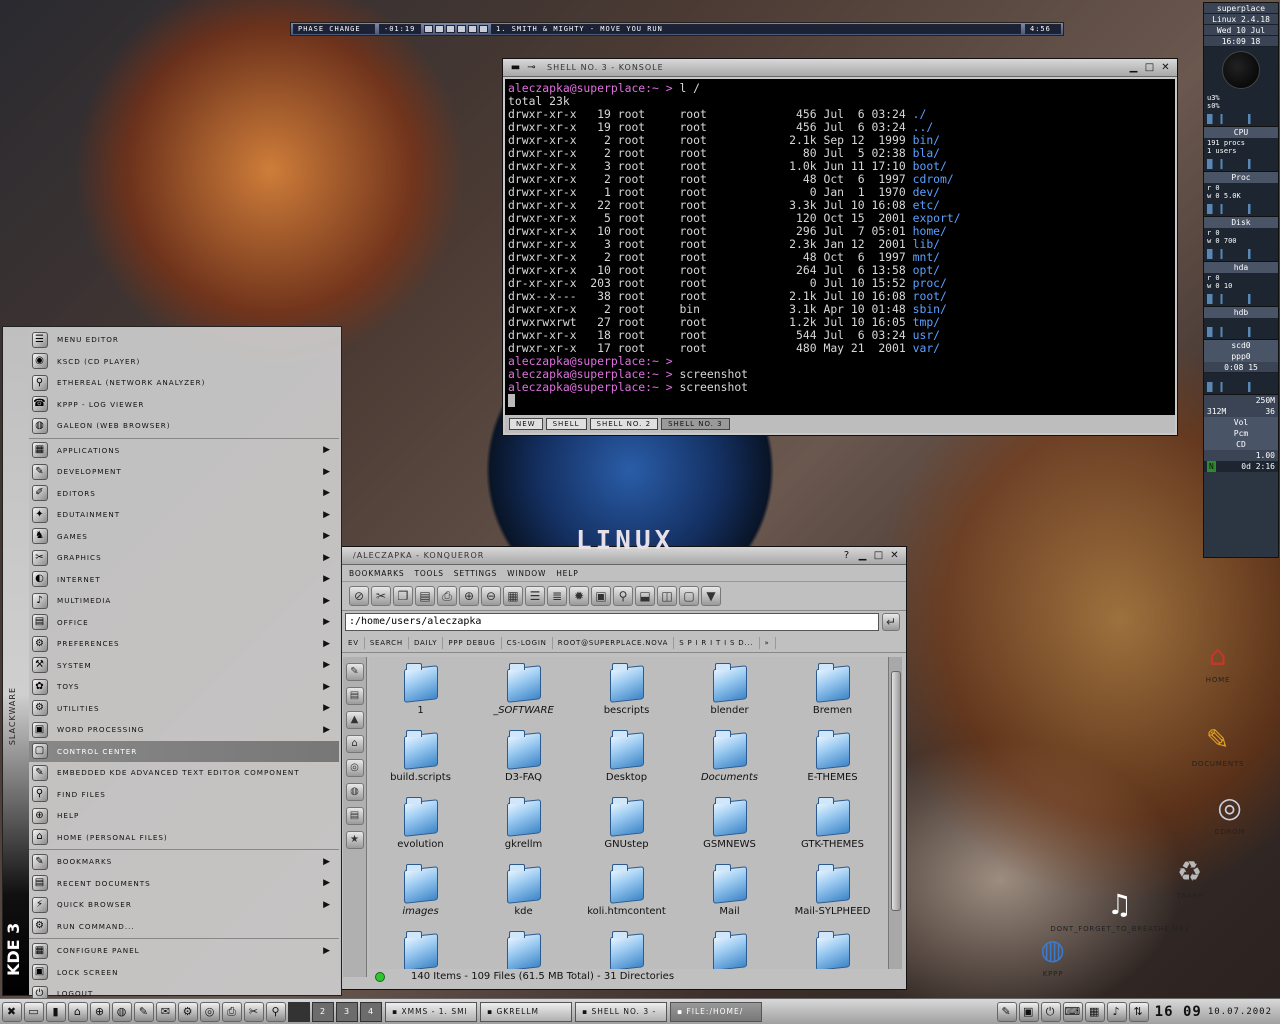  What do you see at coordinates (184, 426) in the screenshot?
I see `menu-item: ◍ GALEON (WEB BROWSER)` at bounding box center [184, 426].